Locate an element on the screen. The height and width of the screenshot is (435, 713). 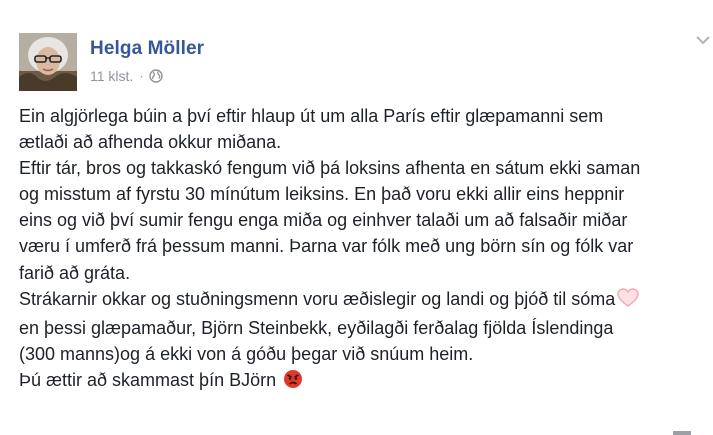
post-timestamp: 11 klst. is located at coordinates (111, 76).